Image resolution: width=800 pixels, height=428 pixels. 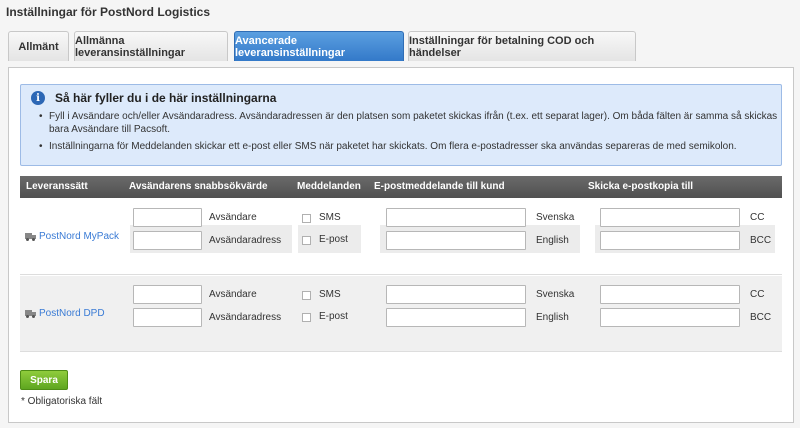 I want to click on delivery-method-label: PostNord DPD, so click(x=72, y=313).